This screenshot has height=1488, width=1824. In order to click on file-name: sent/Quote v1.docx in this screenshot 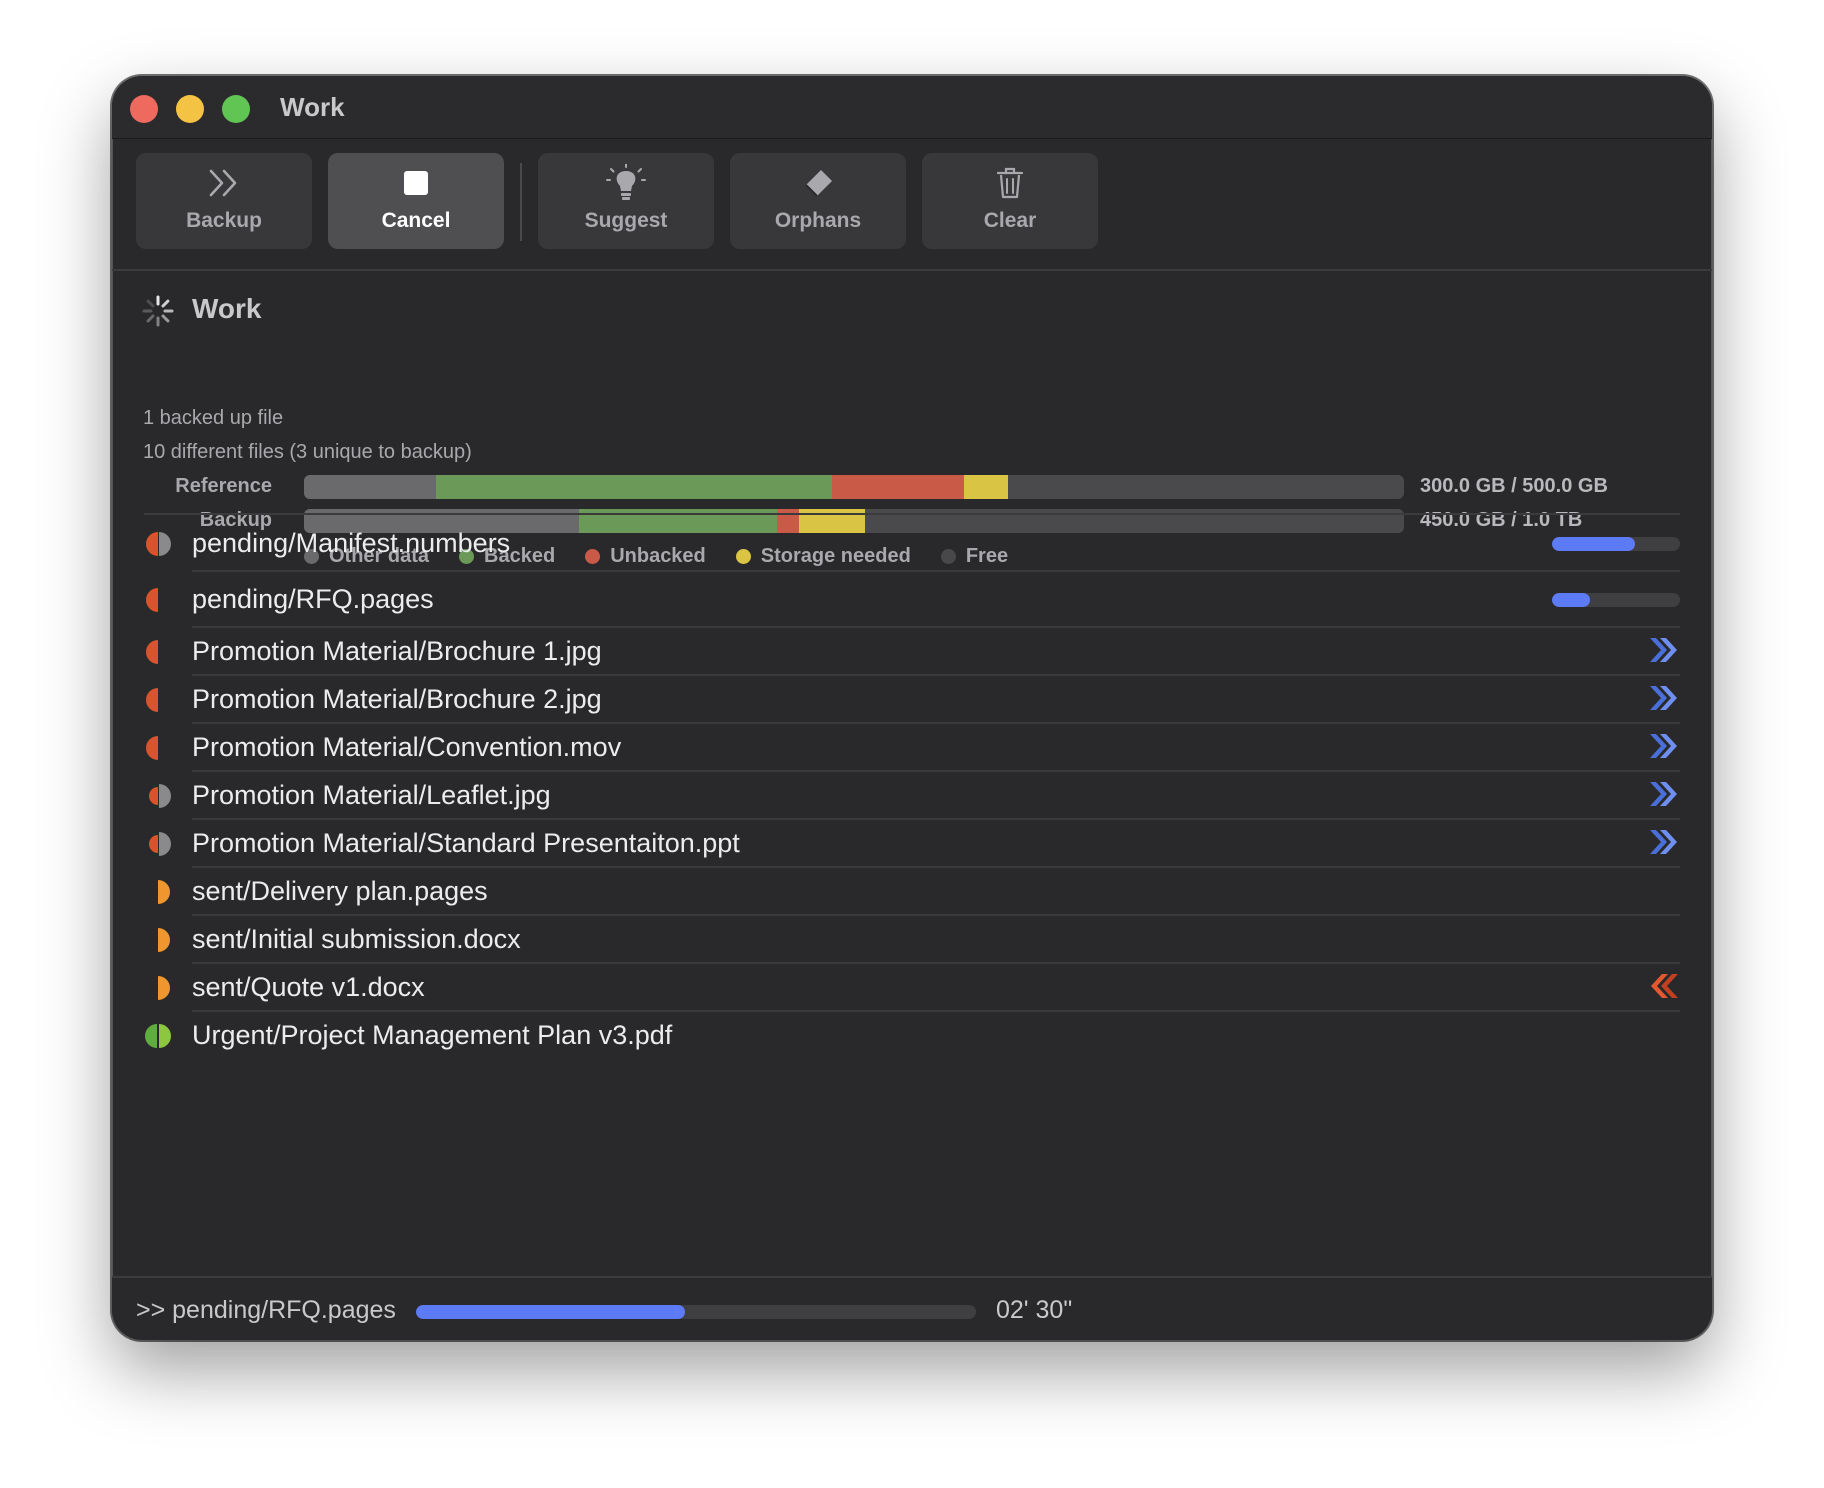, I will do `click(308, 987)`.